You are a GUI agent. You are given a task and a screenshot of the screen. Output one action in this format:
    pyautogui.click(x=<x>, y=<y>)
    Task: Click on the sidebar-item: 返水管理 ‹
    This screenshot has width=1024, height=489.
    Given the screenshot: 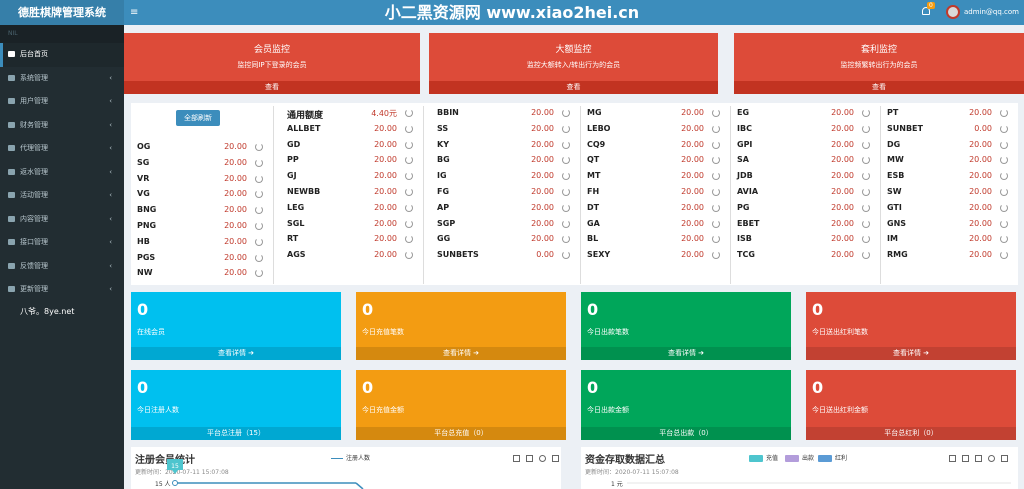 What is the action you would take?
    pyautogui.click(x=62, y=173)
    